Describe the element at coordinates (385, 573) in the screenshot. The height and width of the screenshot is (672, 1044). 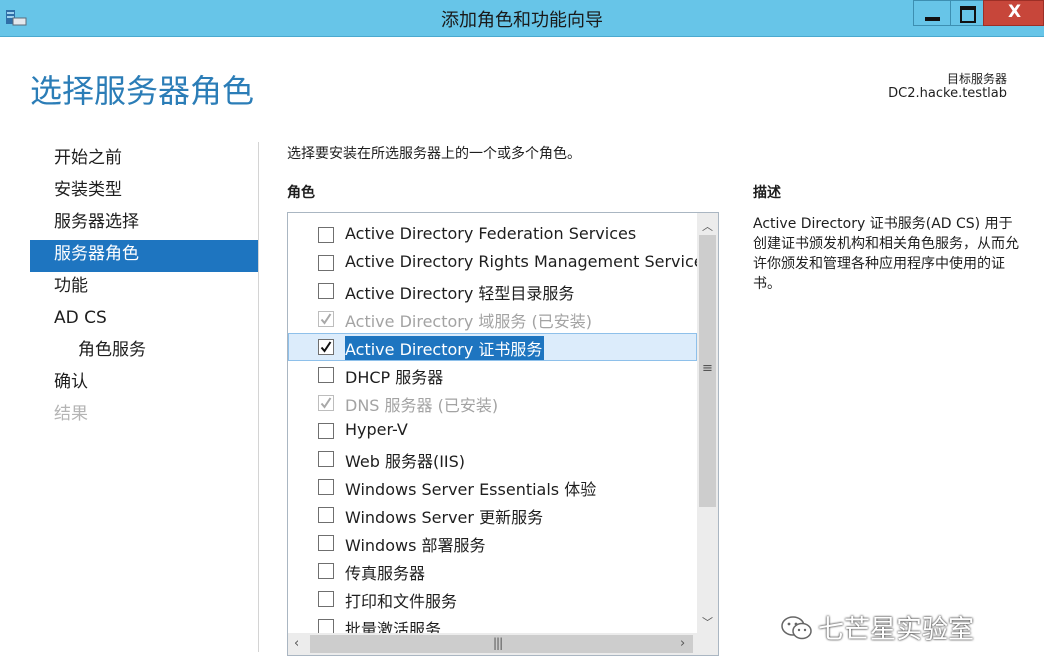
I see `role-label: 传真服务器` at that location.